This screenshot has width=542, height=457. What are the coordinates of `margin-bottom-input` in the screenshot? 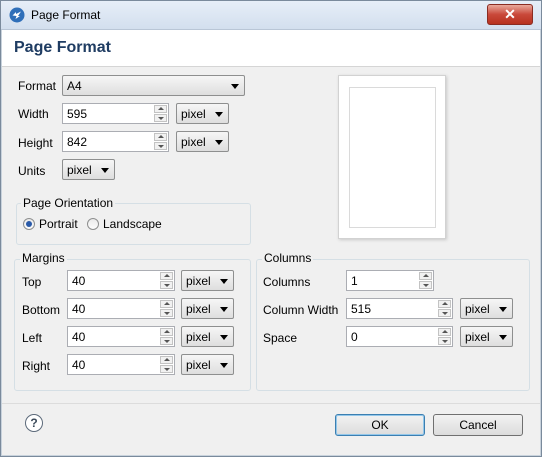 It's located at (113, 308).